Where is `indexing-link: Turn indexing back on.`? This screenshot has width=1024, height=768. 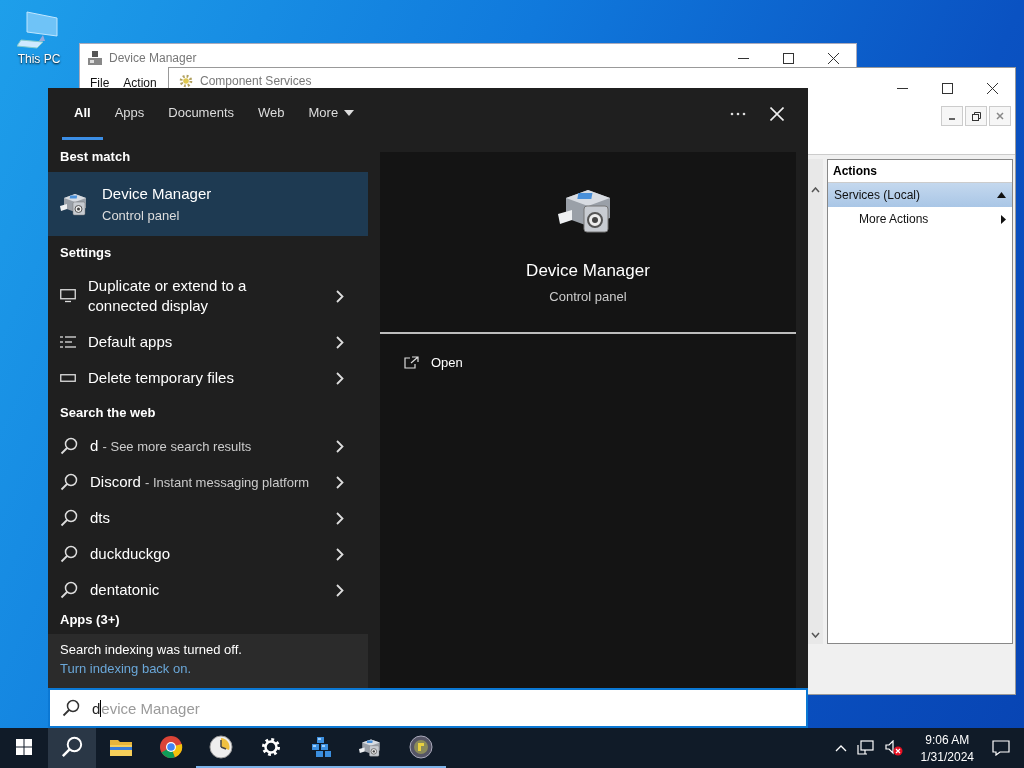
indexing-link: Turn indexing back on. is located at coordinates (126, 668).